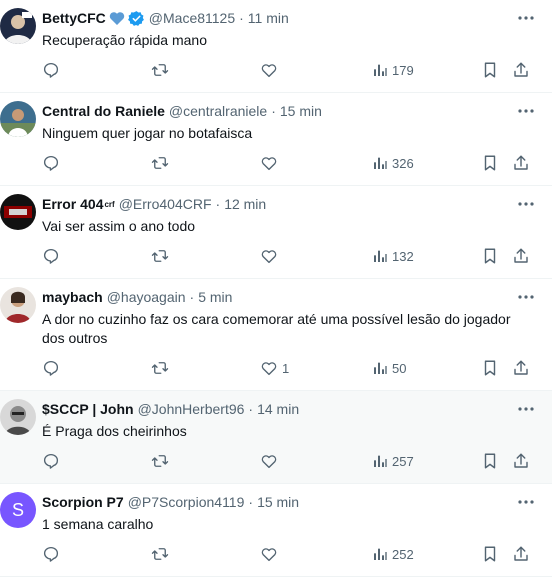 This screenshot has height=577, width=552. I want to click on display-name: BettyCFC, so click(74, 18).